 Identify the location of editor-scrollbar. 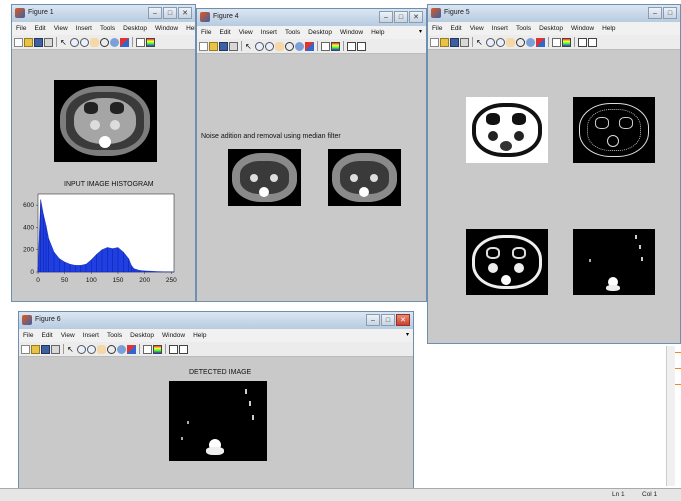
(670, 416).